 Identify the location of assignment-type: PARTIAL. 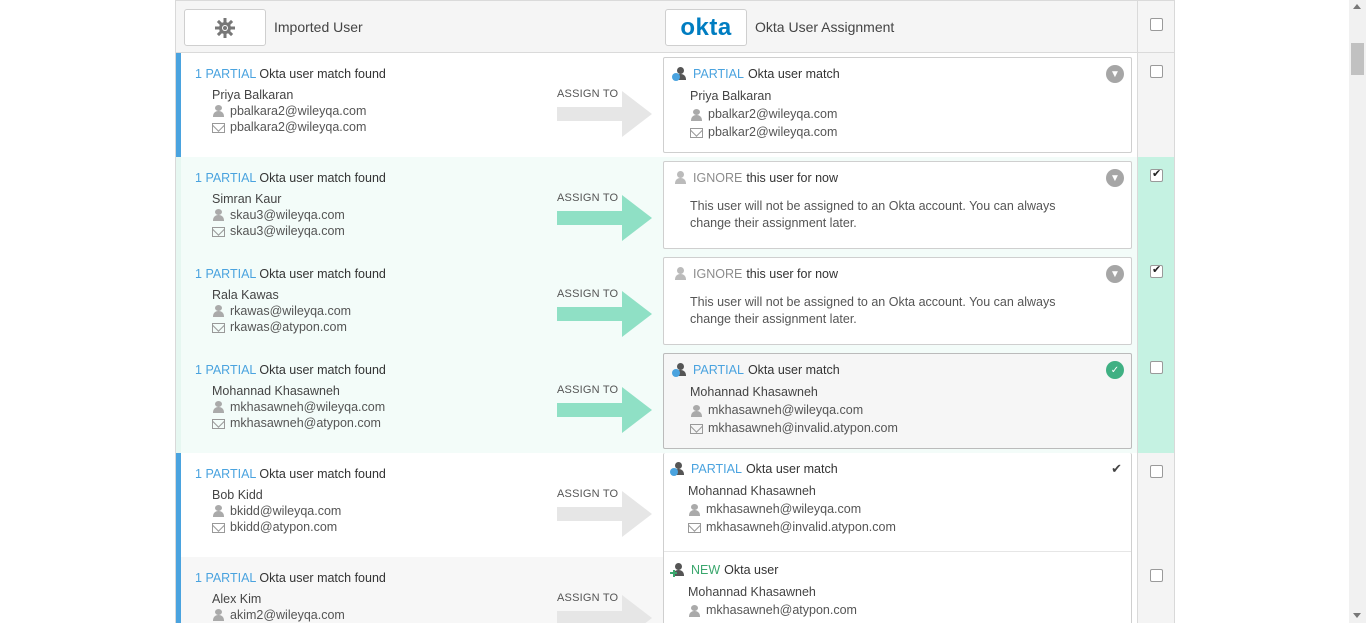
(718, 370).